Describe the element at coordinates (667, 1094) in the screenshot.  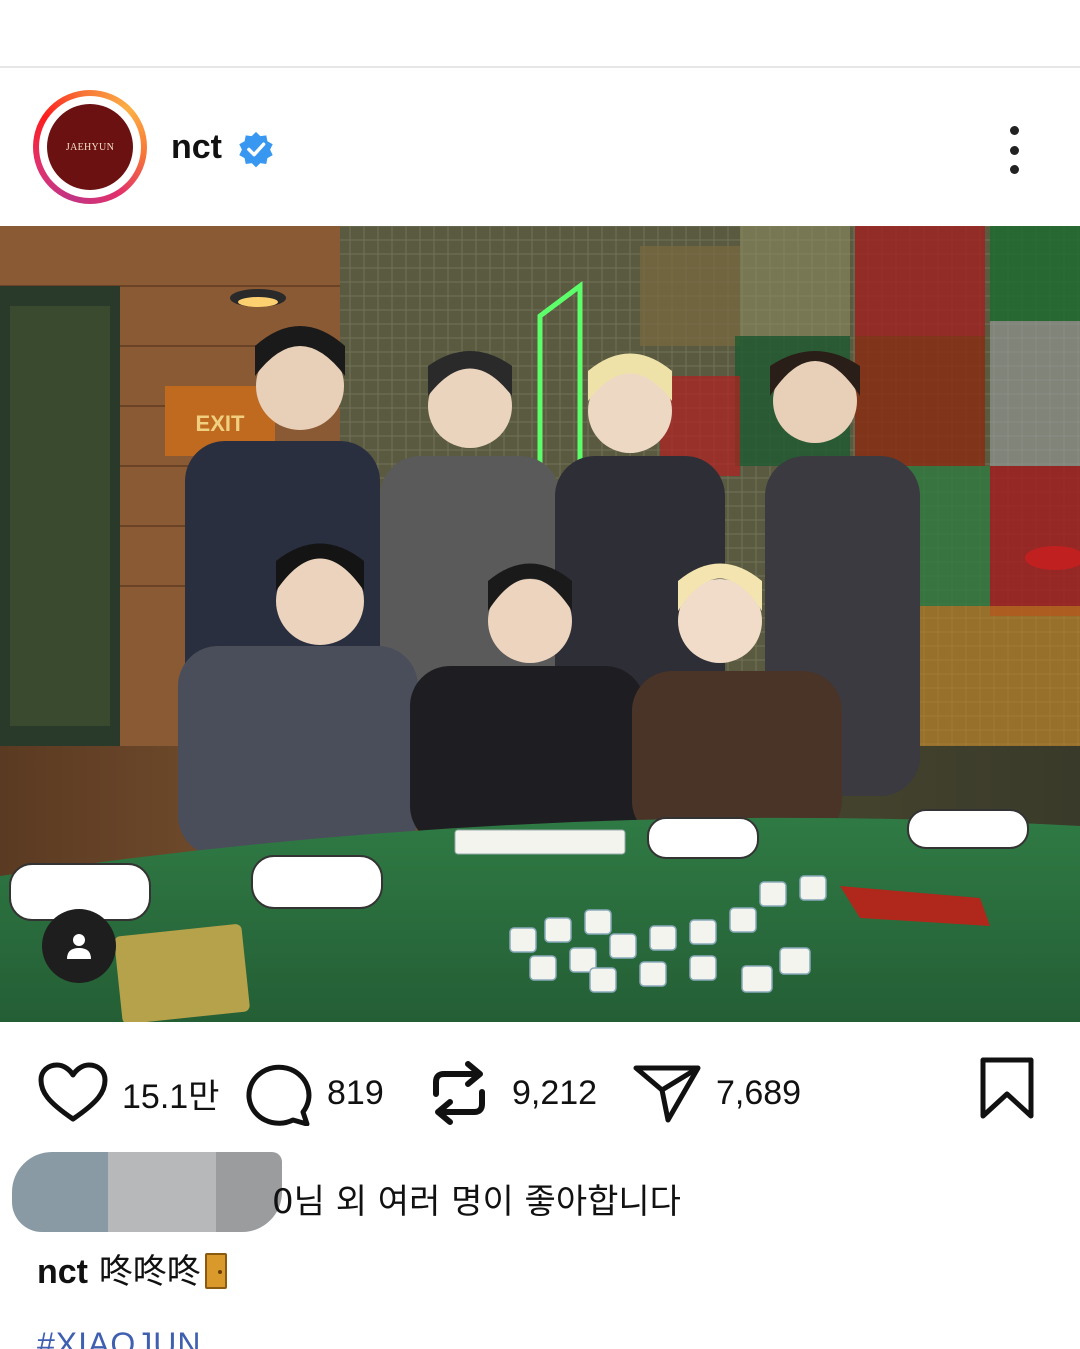
I see `send-icon` at that location.